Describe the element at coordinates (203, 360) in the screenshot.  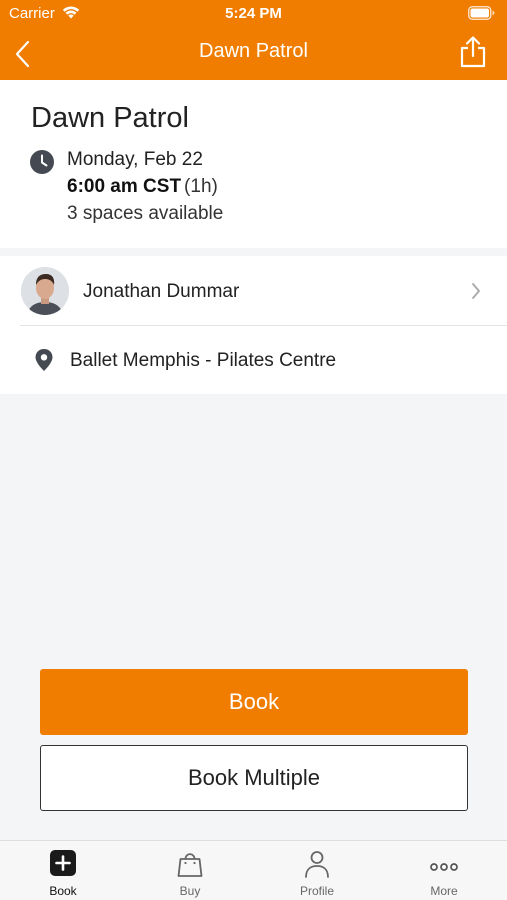
I see `location-name: Ballet Memphis - Pilates Centre` at that location.